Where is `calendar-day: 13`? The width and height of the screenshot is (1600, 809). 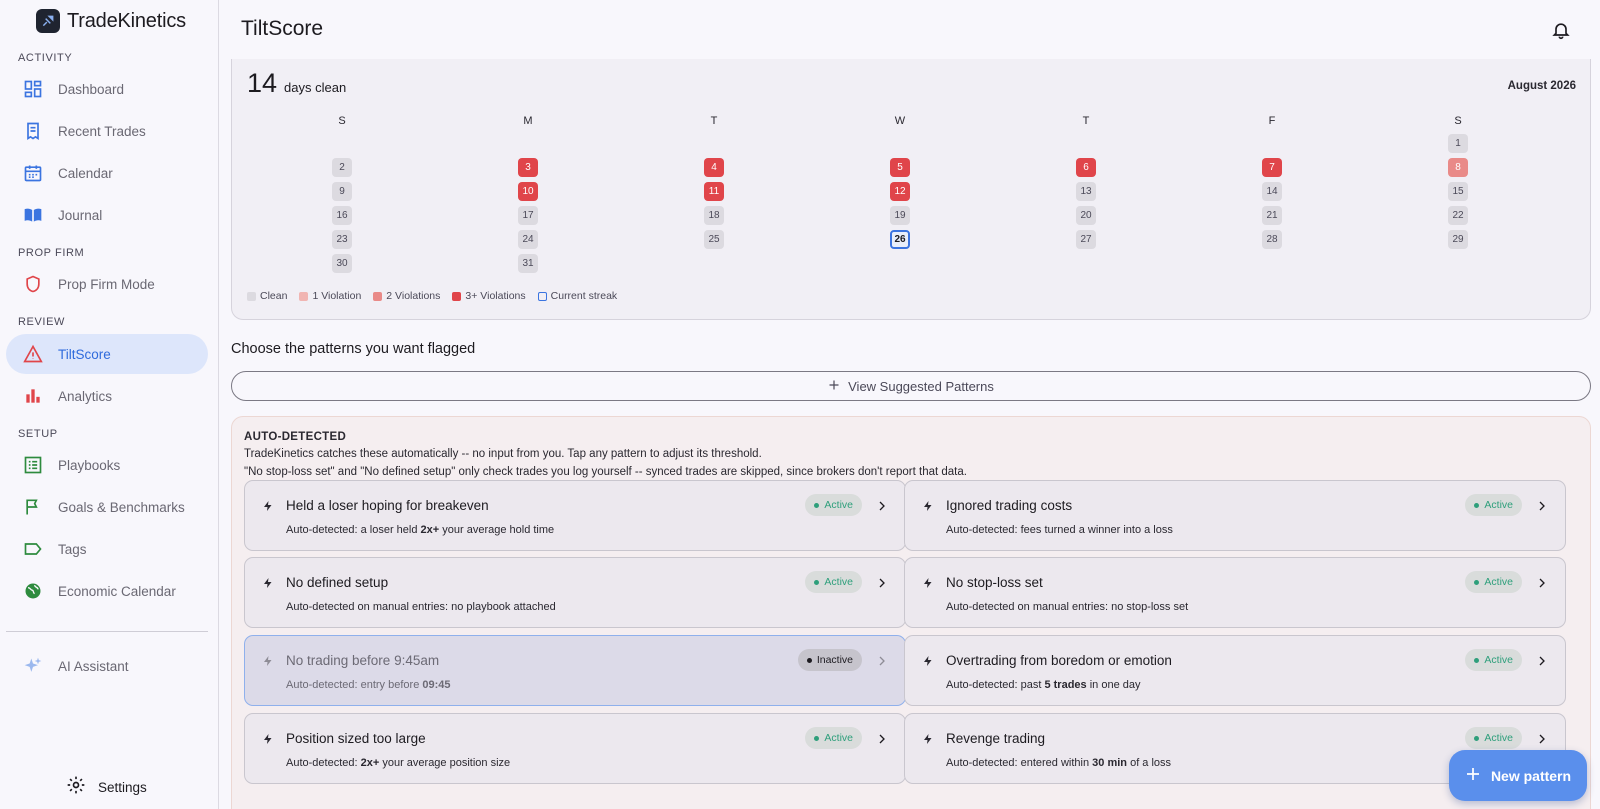
calendar-day: 13 is located at coordinates (1086, 191).